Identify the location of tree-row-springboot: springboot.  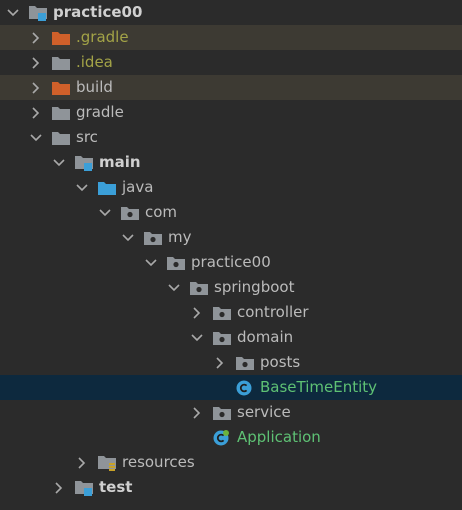
(231, 287).